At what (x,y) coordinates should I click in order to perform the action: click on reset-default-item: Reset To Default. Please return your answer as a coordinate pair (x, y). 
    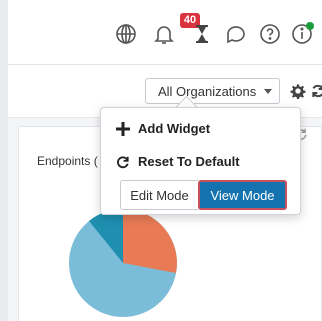
    Looking at the image, I should click on (178, 161).